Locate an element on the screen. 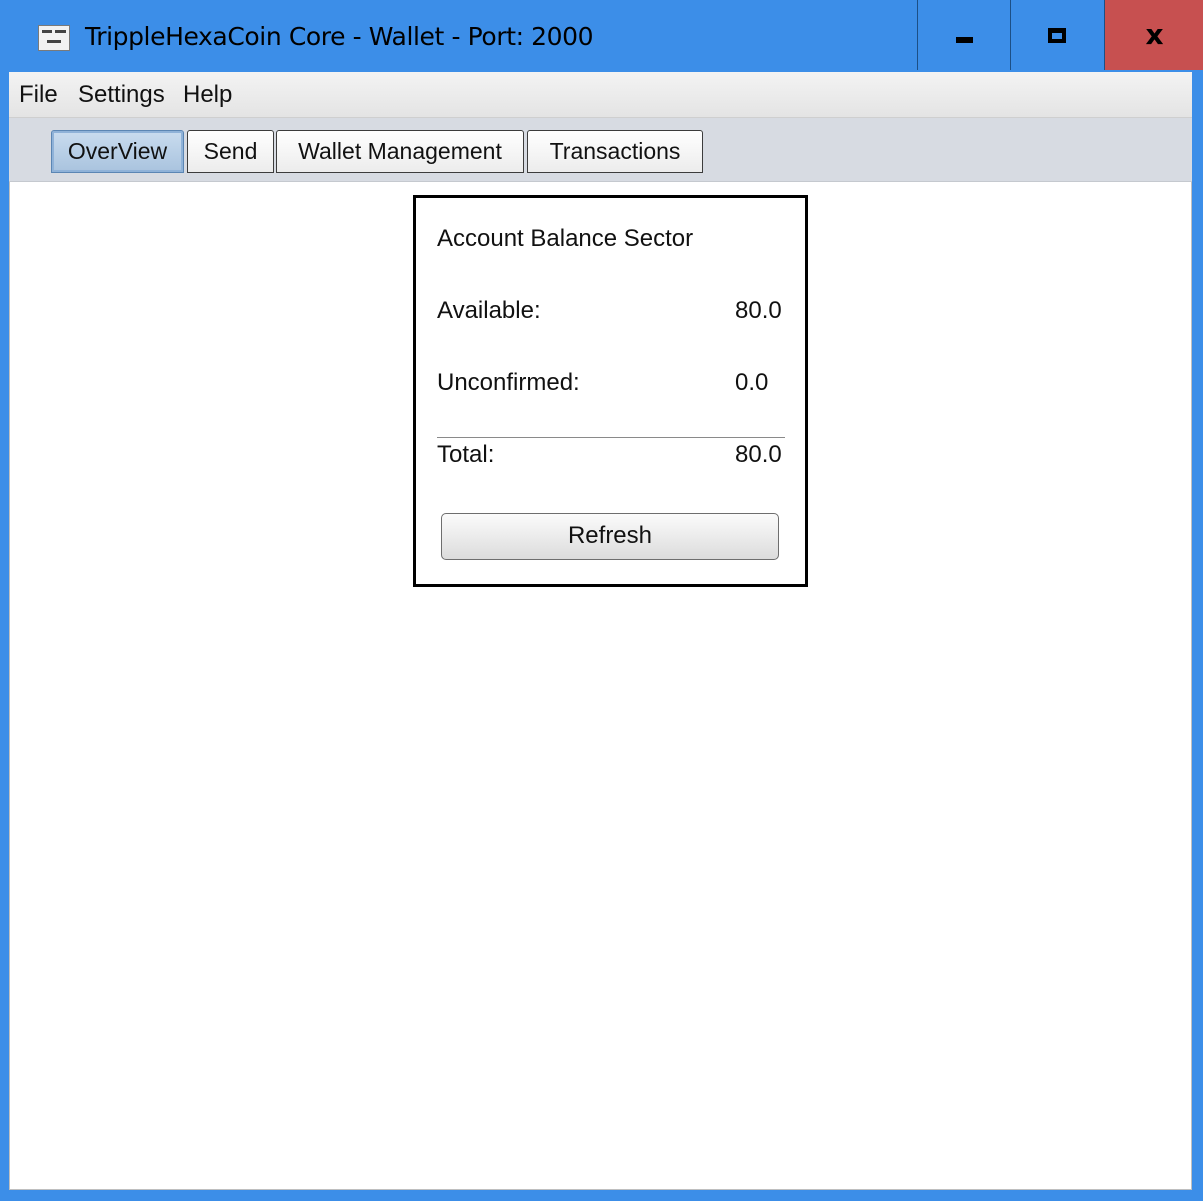 This screenshot has width=1203, height=1201. total-label: Total: is located at coordinates (466, 454).